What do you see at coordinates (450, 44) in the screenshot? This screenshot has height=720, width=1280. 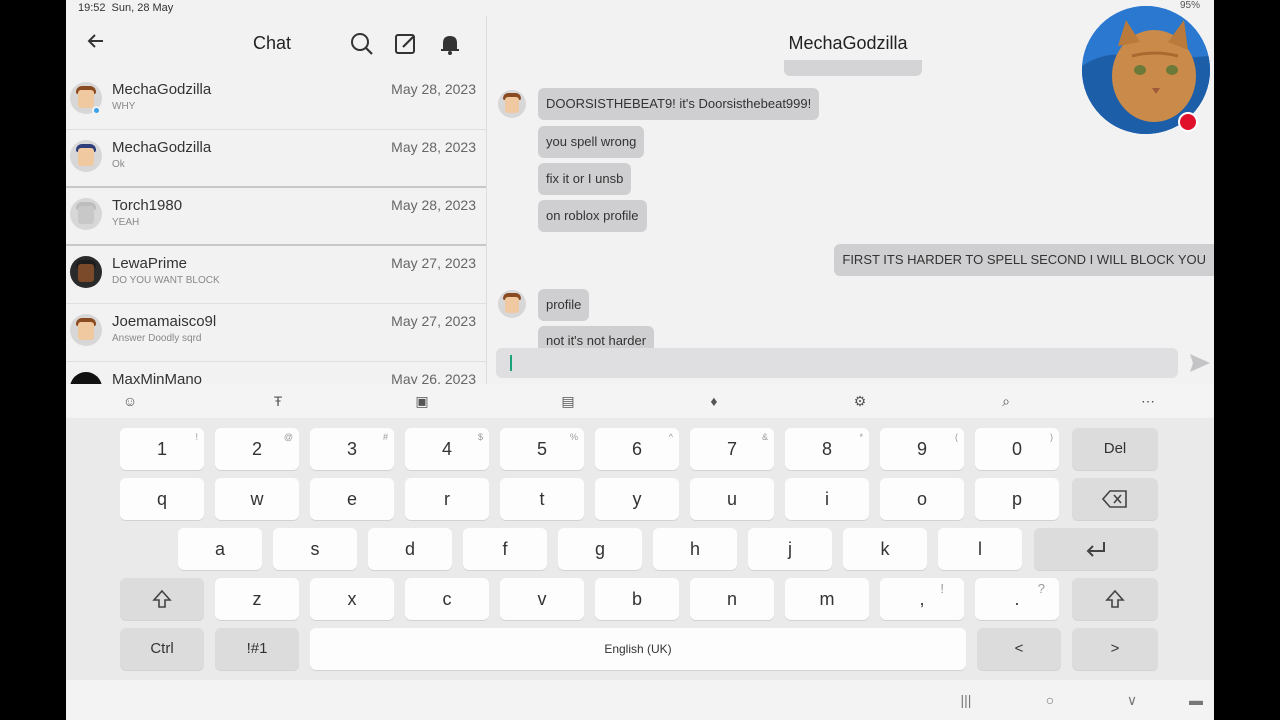 I see `bell-icon` at bounding box center [450, 44].